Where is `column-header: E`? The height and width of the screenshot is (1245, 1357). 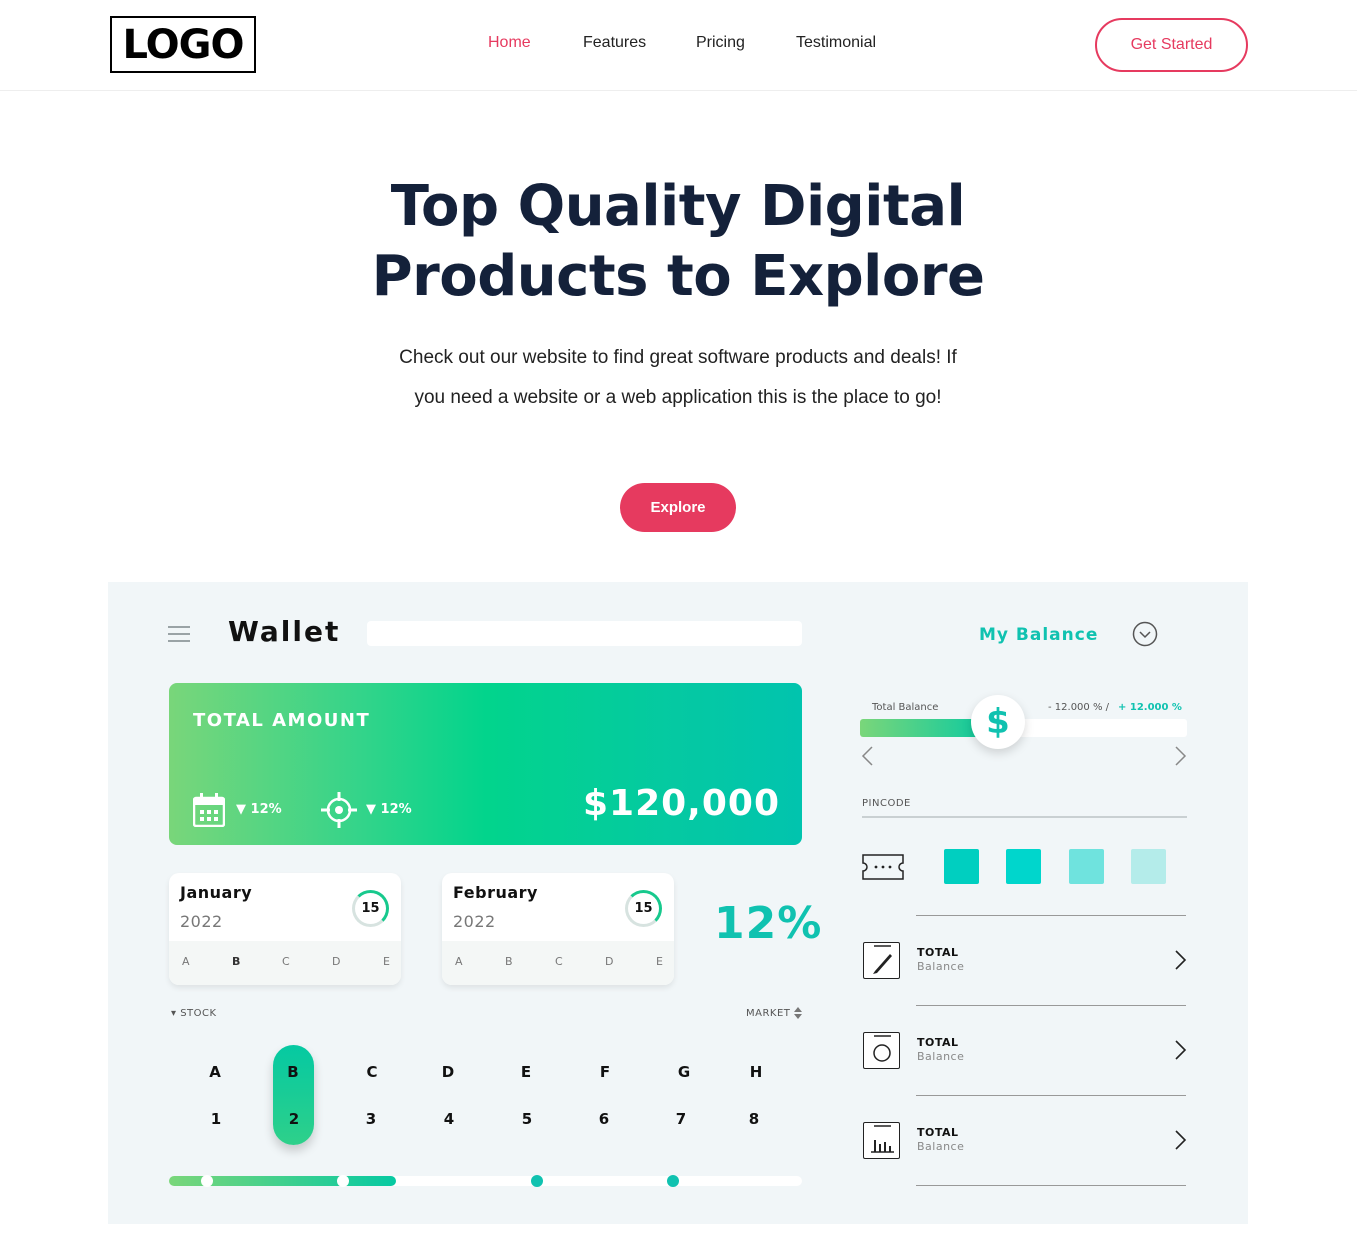 column-header: E is located at coordinates (526, 1072).